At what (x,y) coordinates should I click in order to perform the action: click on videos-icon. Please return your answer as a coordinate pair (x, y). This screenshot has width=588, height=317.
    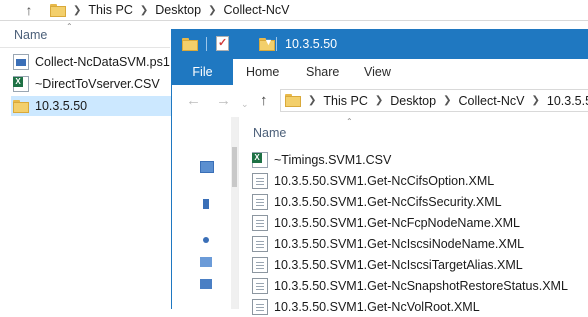
    Looking at the image, I should click on (206, 284).